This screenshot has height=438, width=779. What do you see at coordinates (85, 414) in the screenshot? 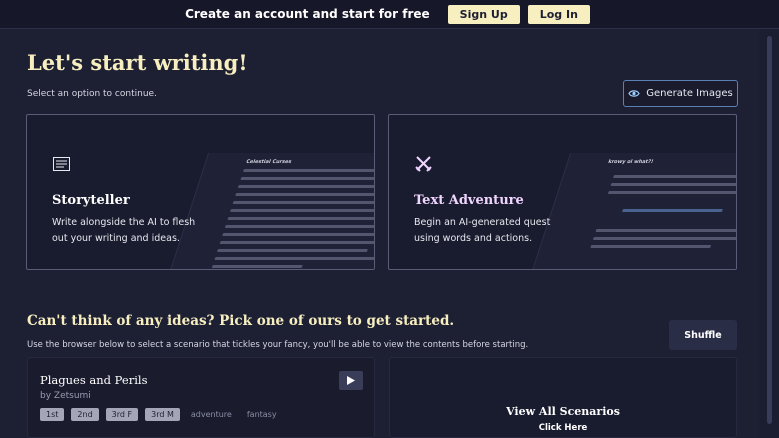
I see `tag: 2nd` at bounding box center [85, 414].